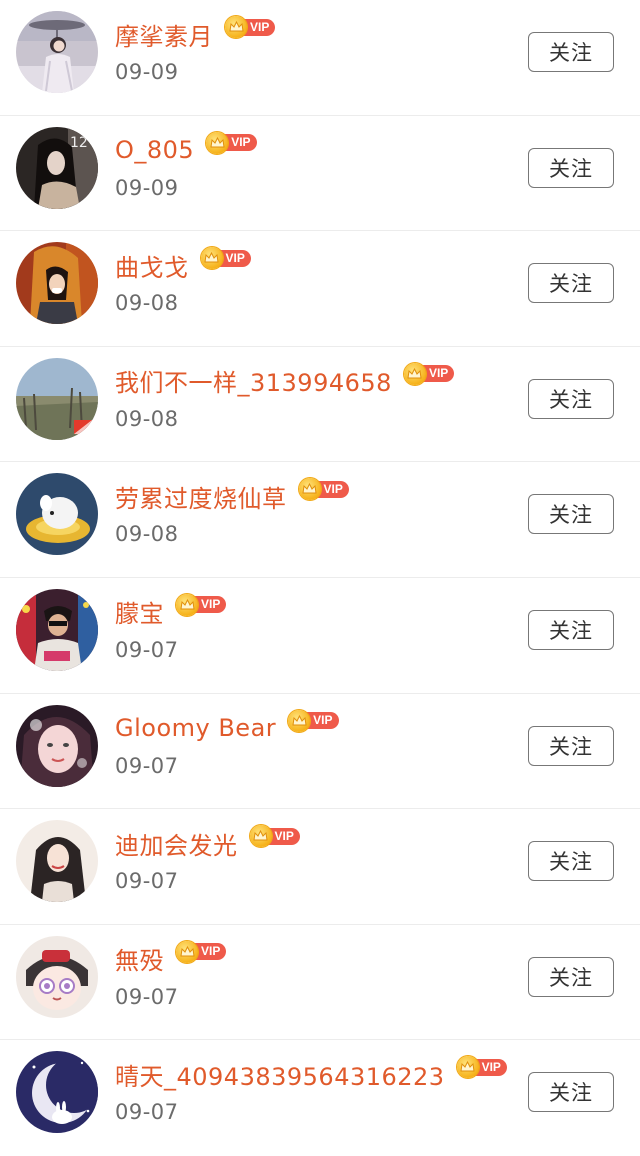 Image resolution: width=640 pixels, height=1156 pixels. What do you see at coordinates (154, 150) in the screenshot?
I see `user-name: O_805` at bounding box center [154, 150].